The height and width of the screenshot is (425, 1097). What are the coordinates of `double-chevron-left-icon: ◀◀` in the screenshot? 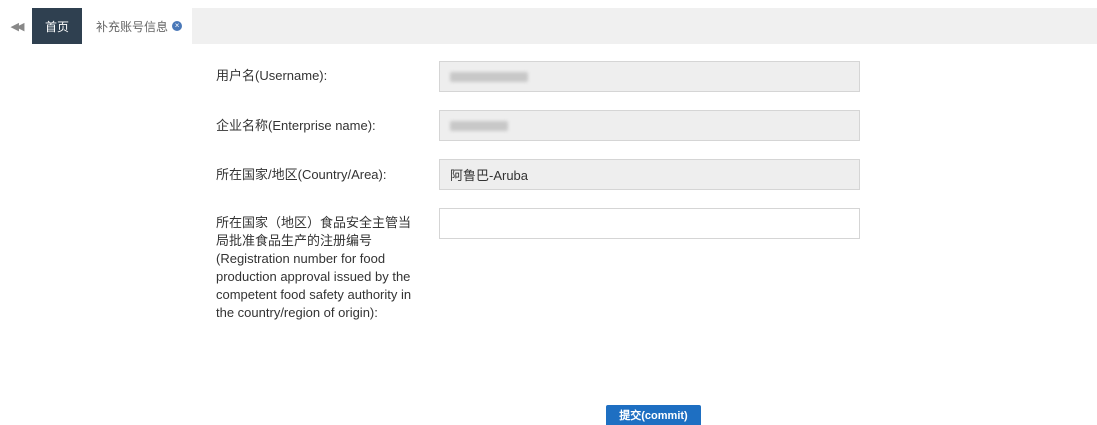 It's located at (16, 26).